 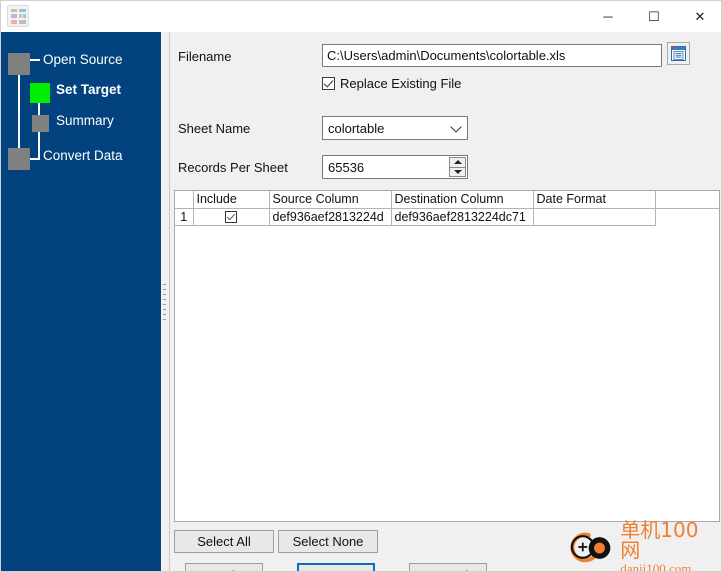 I want to click on spinner-up-icon, so click(x=457, y=162).